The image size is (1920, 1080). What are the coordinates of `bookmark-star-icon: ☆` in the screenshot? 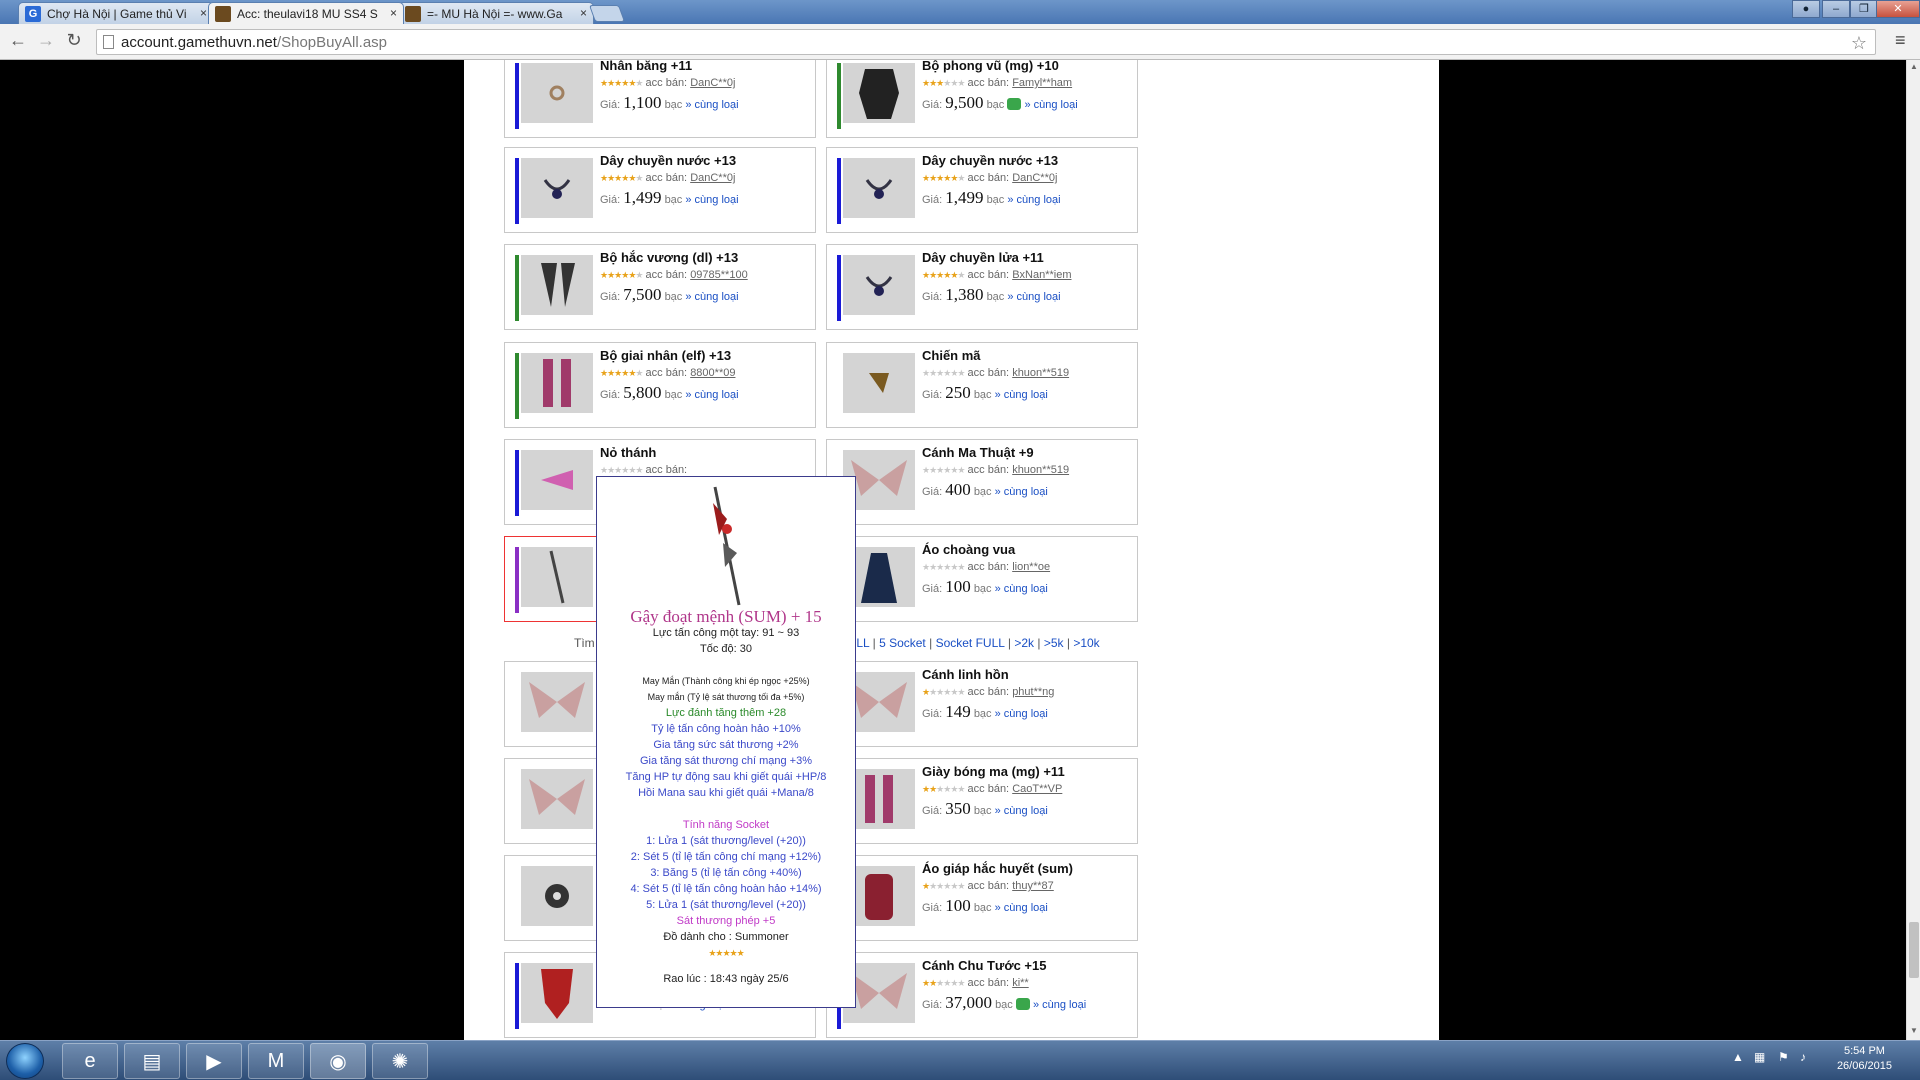 It's located at (1859, 43).